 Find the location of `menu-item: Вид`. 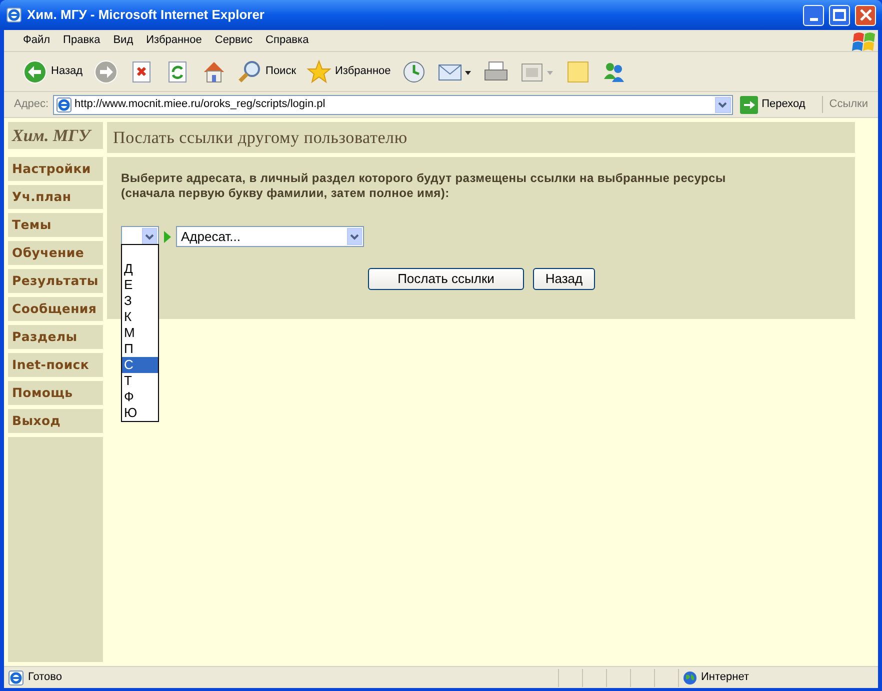

menu-item: Вид is located at coordinates (123, 40).